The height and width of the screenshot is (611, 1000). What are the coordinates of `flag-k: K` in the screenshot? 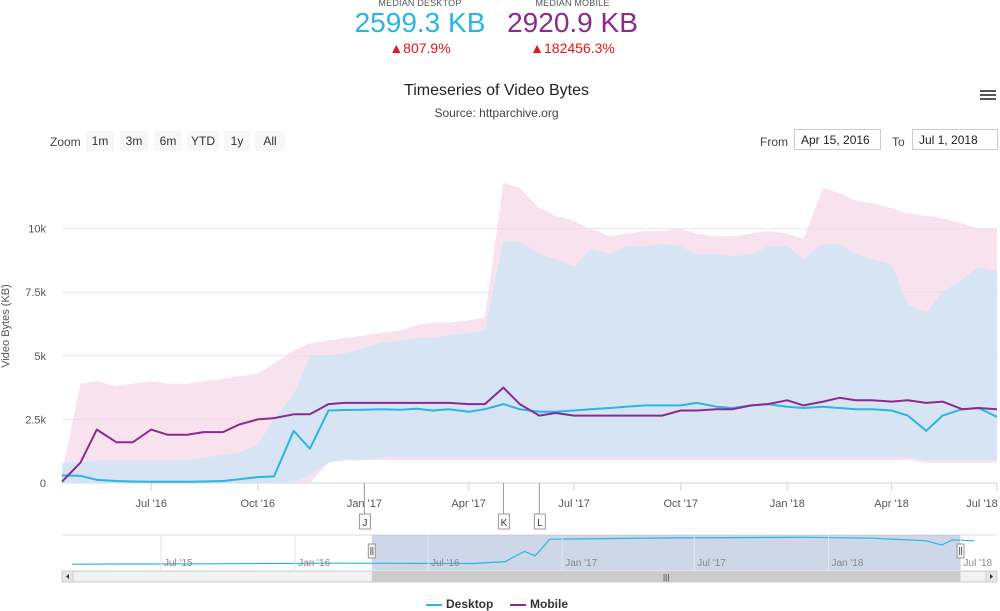 It's located at (503, 521).